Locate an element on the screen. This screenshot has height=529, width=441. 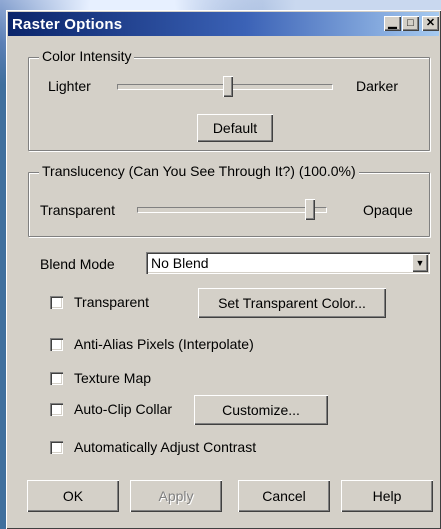
auto-clip-collar-label: Auto-Clip Collar is located at coordinates (123, 409).